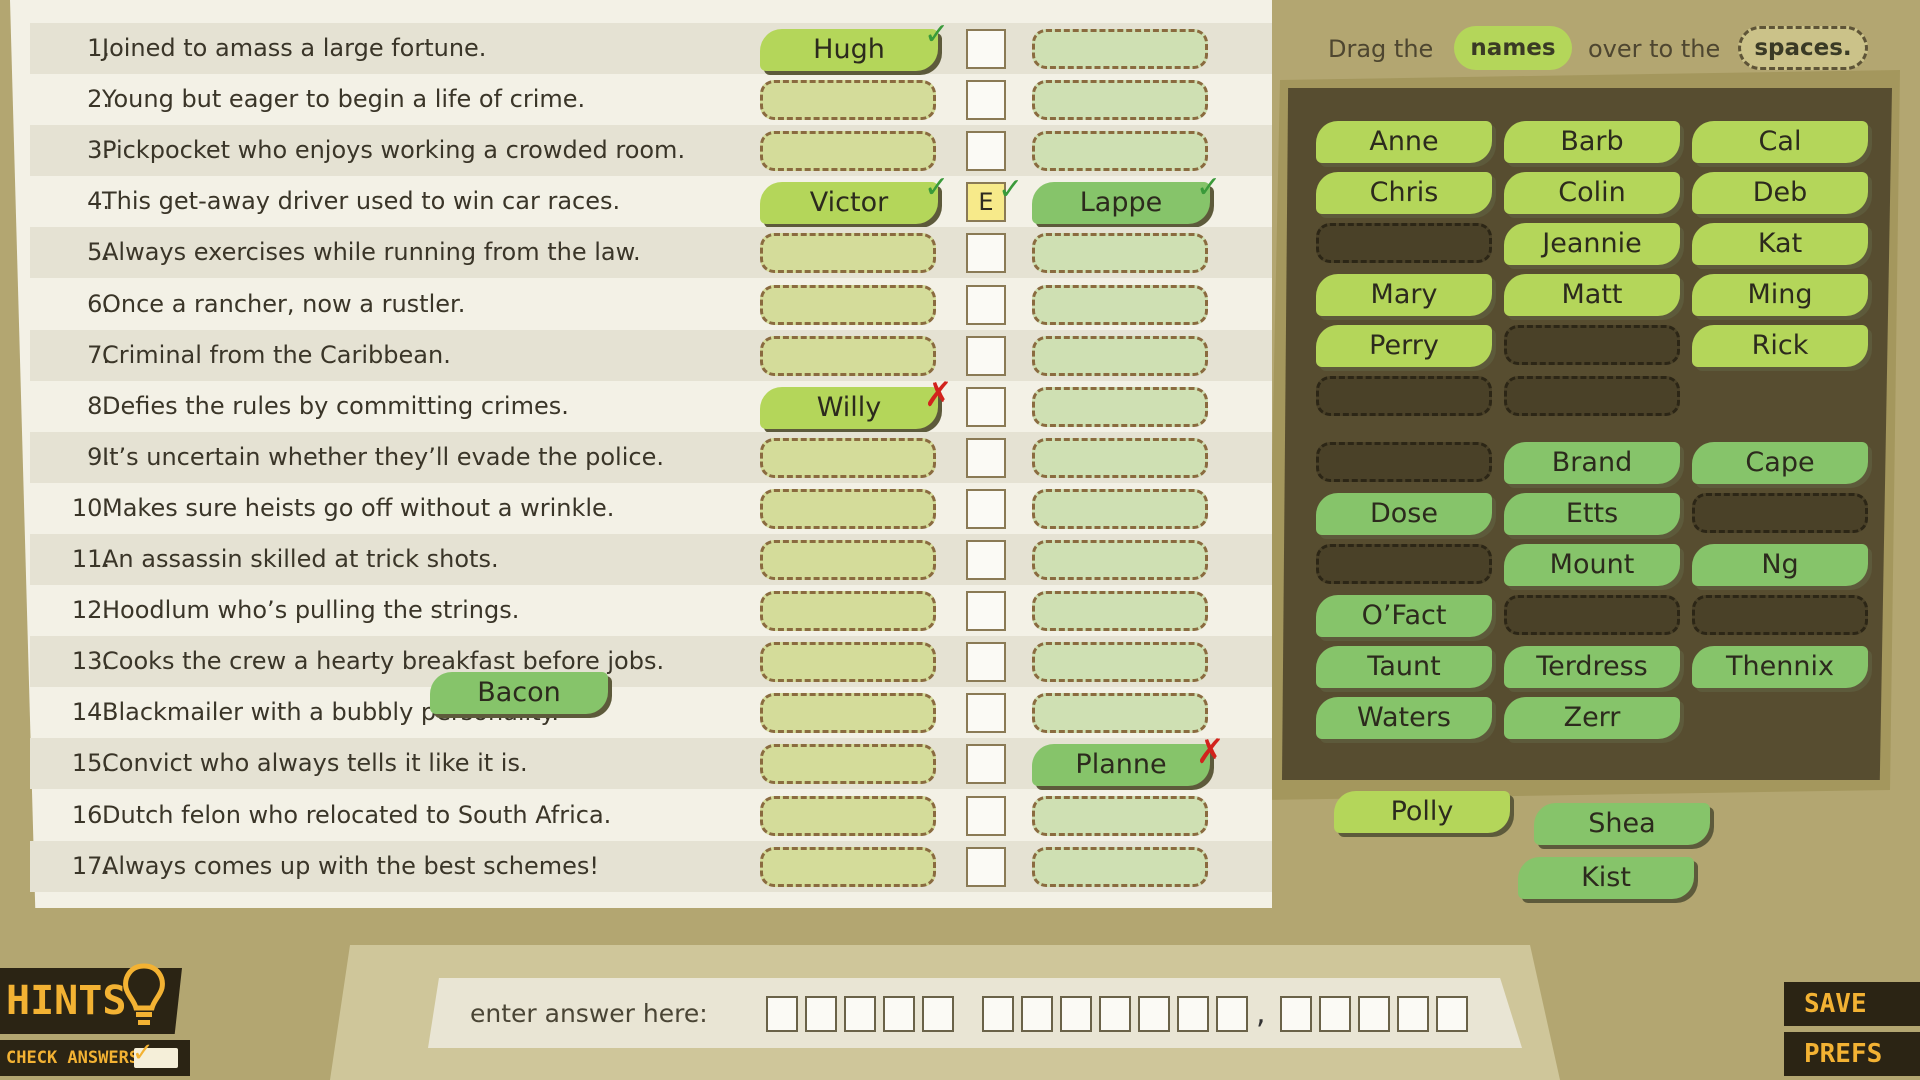 The width and height of the screenshot is (1920, 1080). What do you see at coordinates (849, 203) in the screenshot?
I see `first-name-tile: Victor` at bounding box center [849, 203].